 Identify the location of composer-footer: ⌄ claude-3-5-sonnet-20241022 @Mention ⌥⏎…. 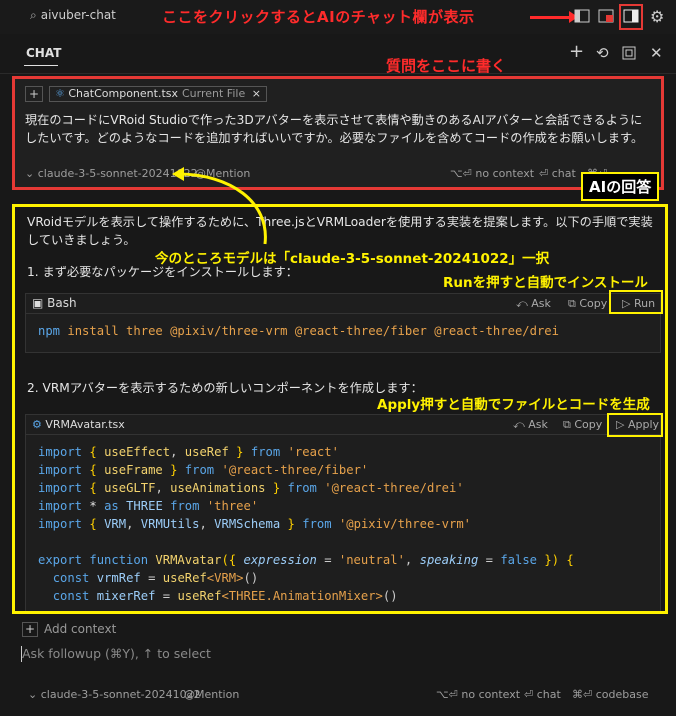
(348, 694).